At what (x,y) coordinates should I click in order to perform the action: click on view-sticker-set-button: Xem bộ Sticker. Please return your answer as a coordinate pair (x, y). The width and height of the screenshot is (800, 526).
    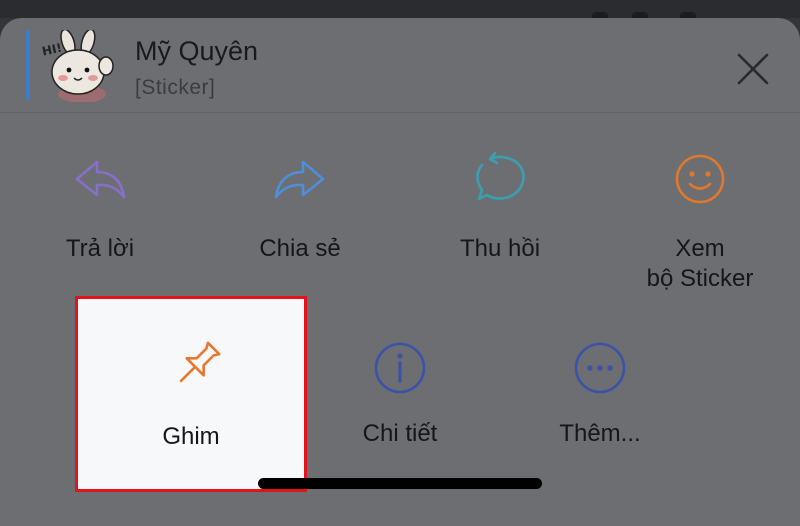
    Looking at the image, I should click on (700, 233).